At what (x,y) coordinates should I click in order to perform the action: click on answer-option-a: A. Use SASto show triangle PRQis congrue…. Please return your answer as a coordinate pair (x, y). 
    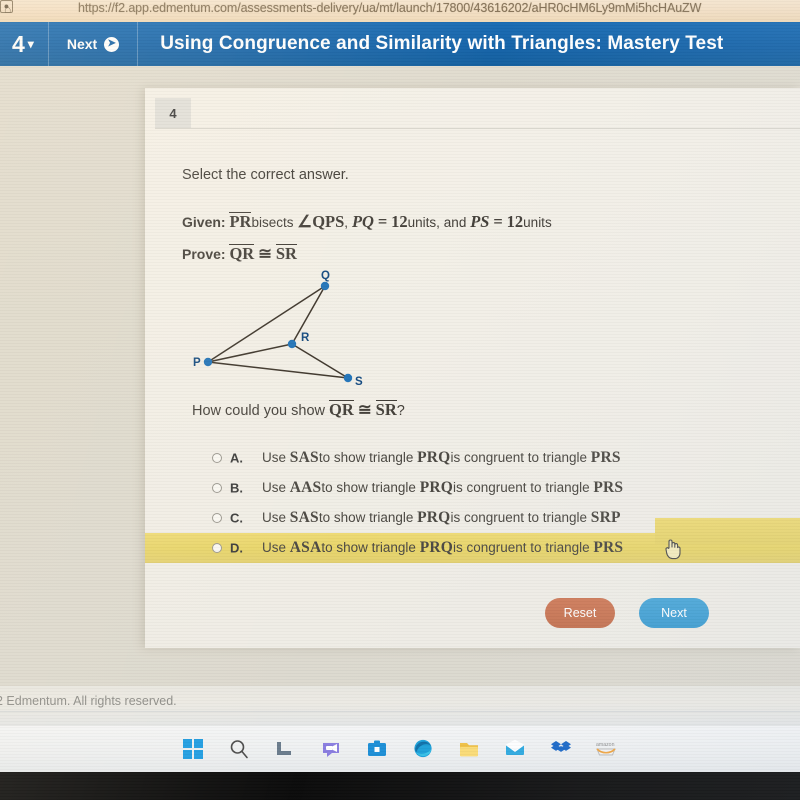
    Looking at the image, I should click on (472, 458).